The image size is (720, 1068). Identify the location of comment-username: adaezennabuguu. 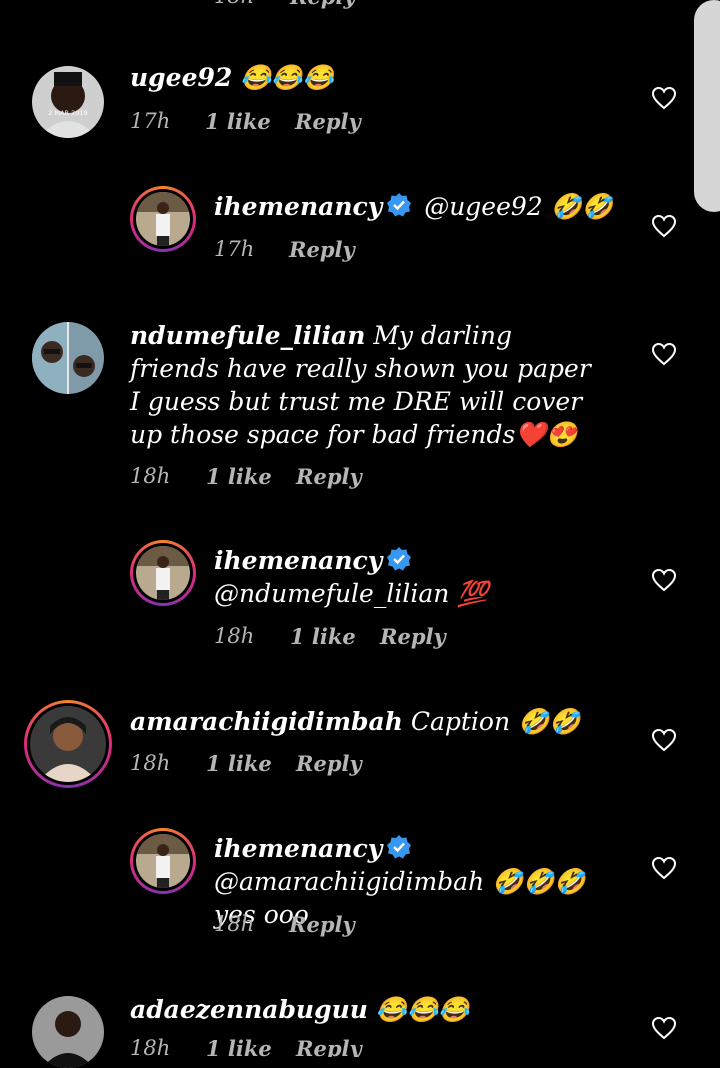
(249, 1009).